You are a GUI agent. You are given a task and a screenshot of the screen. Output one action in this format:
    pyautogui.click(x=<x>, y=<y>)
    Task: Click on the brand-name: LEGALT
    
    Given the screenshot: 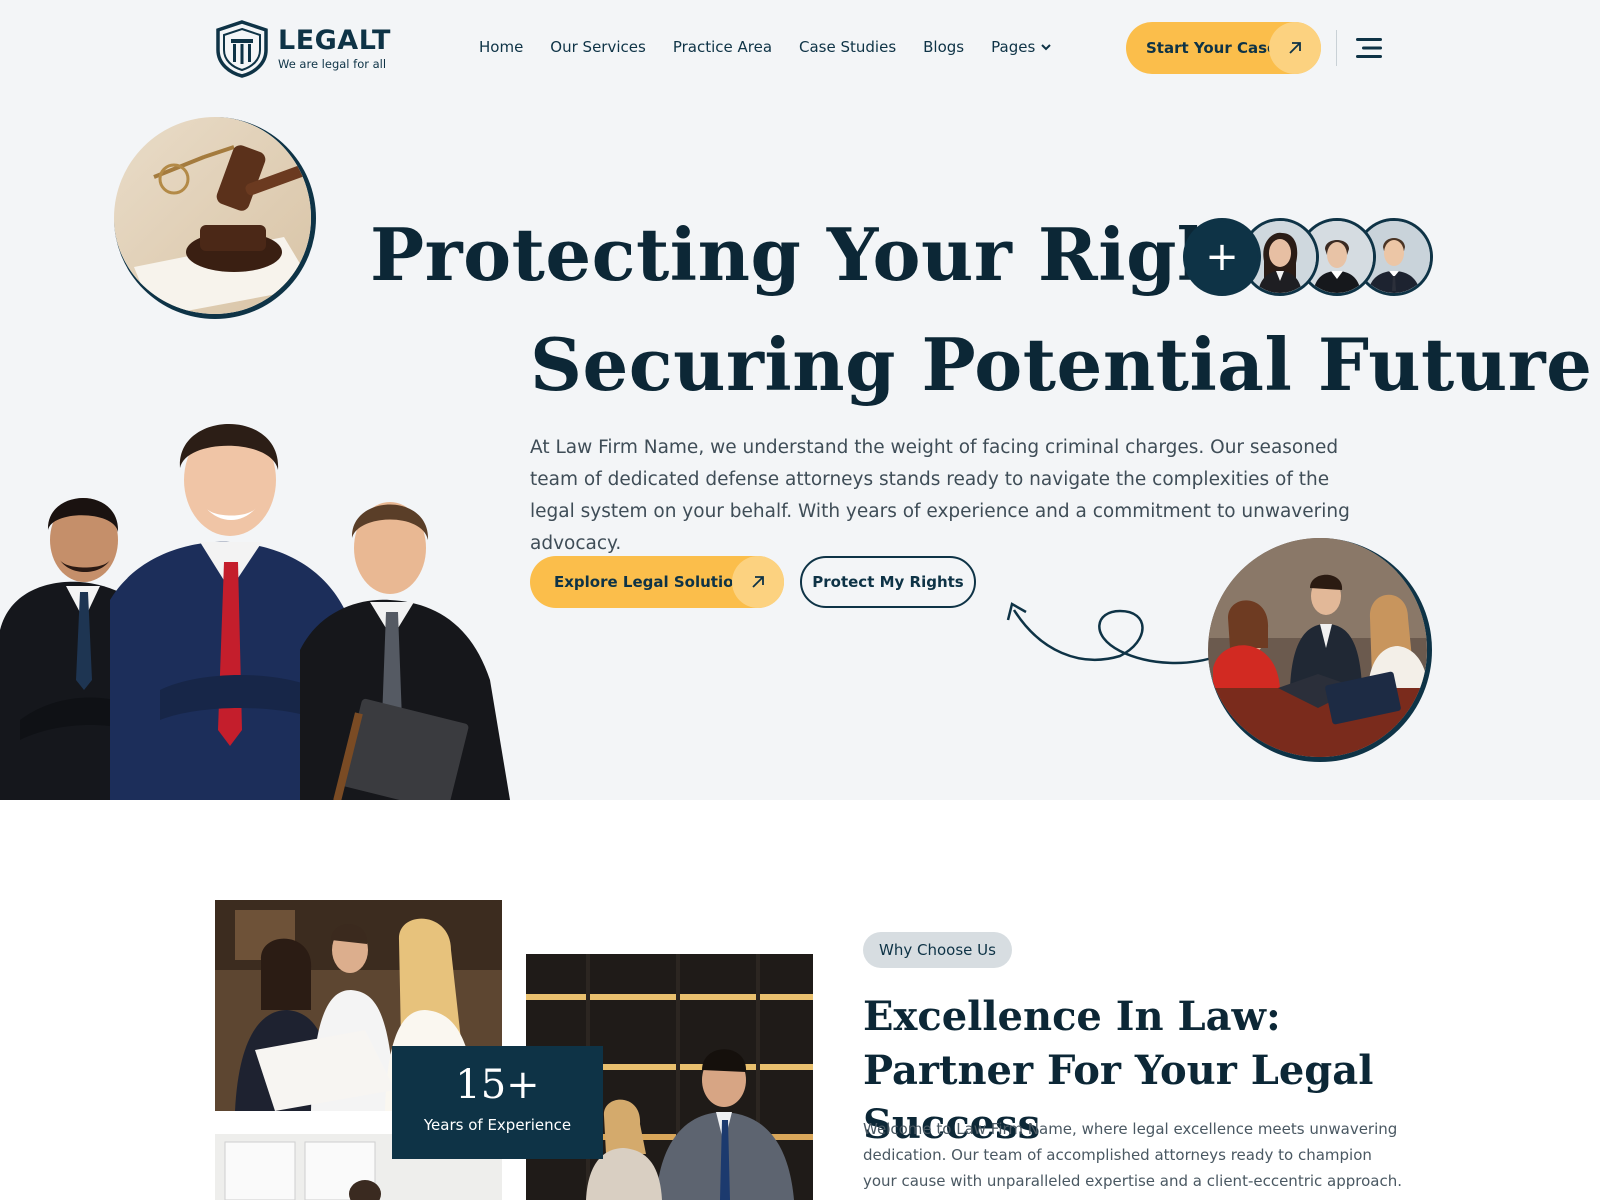 What is the action you would take?
    pyautogui.click(x=334, y=40)
    